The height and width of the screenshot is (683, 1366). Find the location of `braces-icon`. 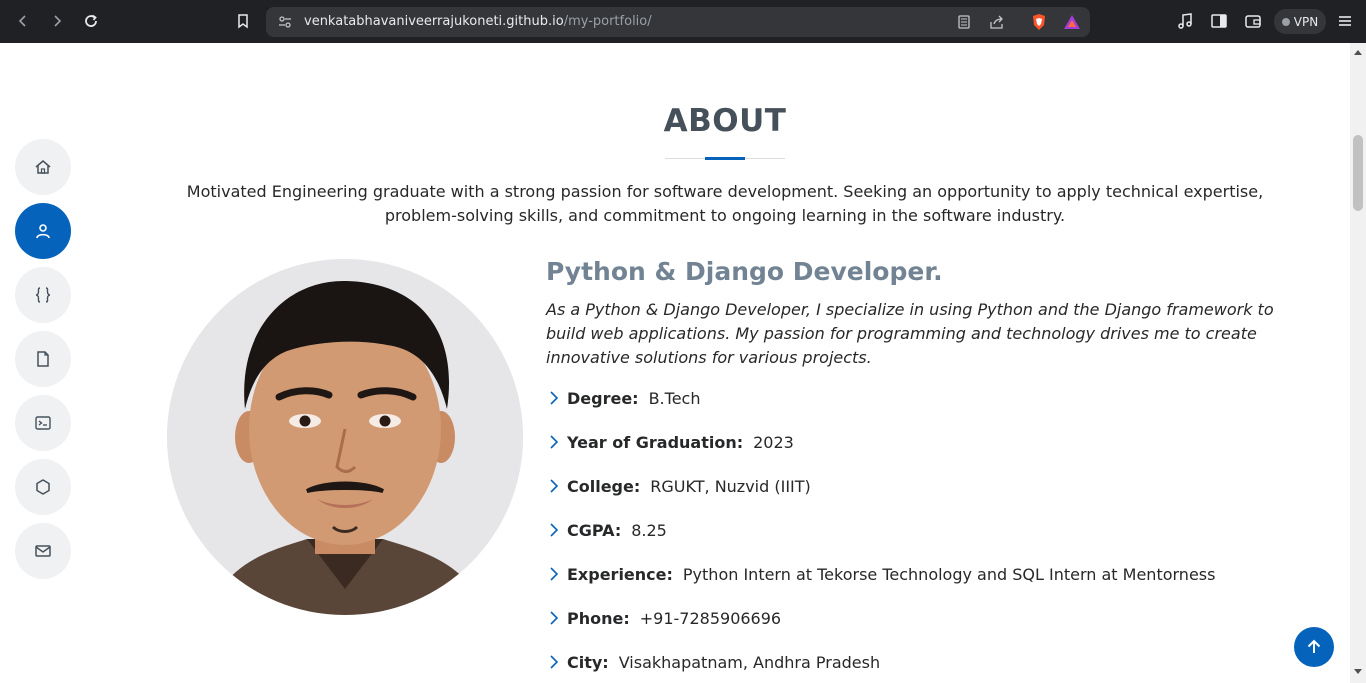

braces-icon is located at coordinates (43, 295).